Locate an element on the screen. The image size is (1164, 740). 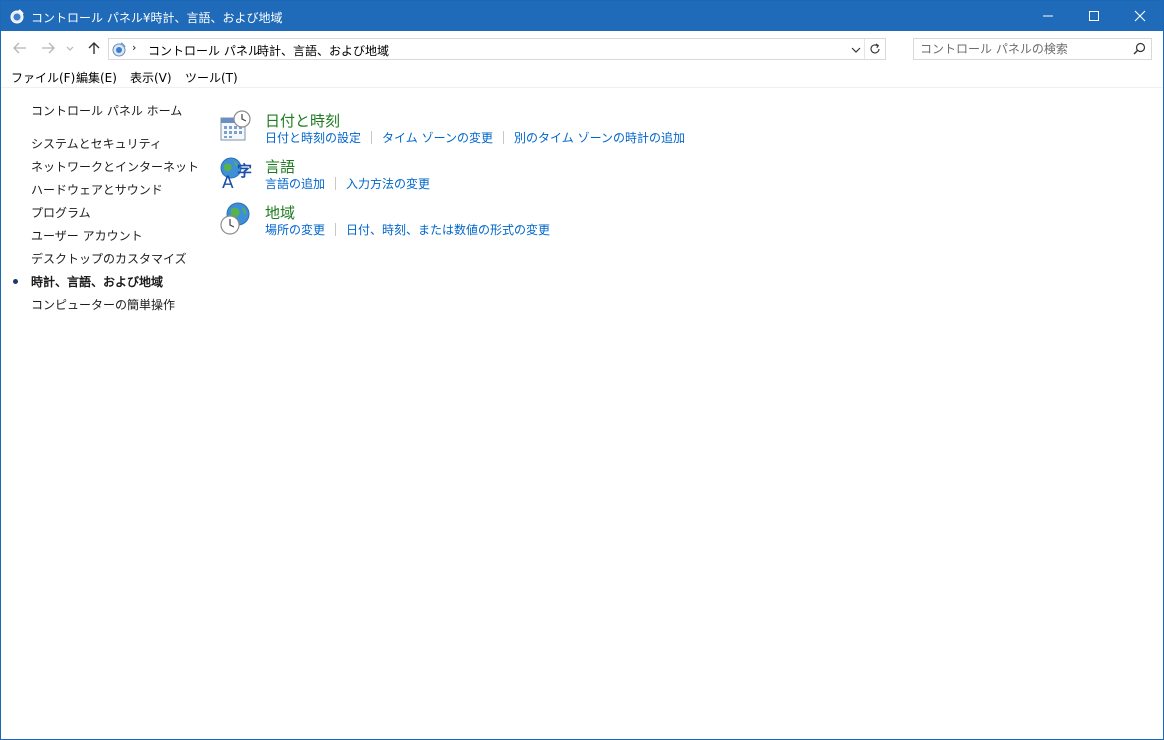
back-arrow-icon is located at coordinates (20, 48).